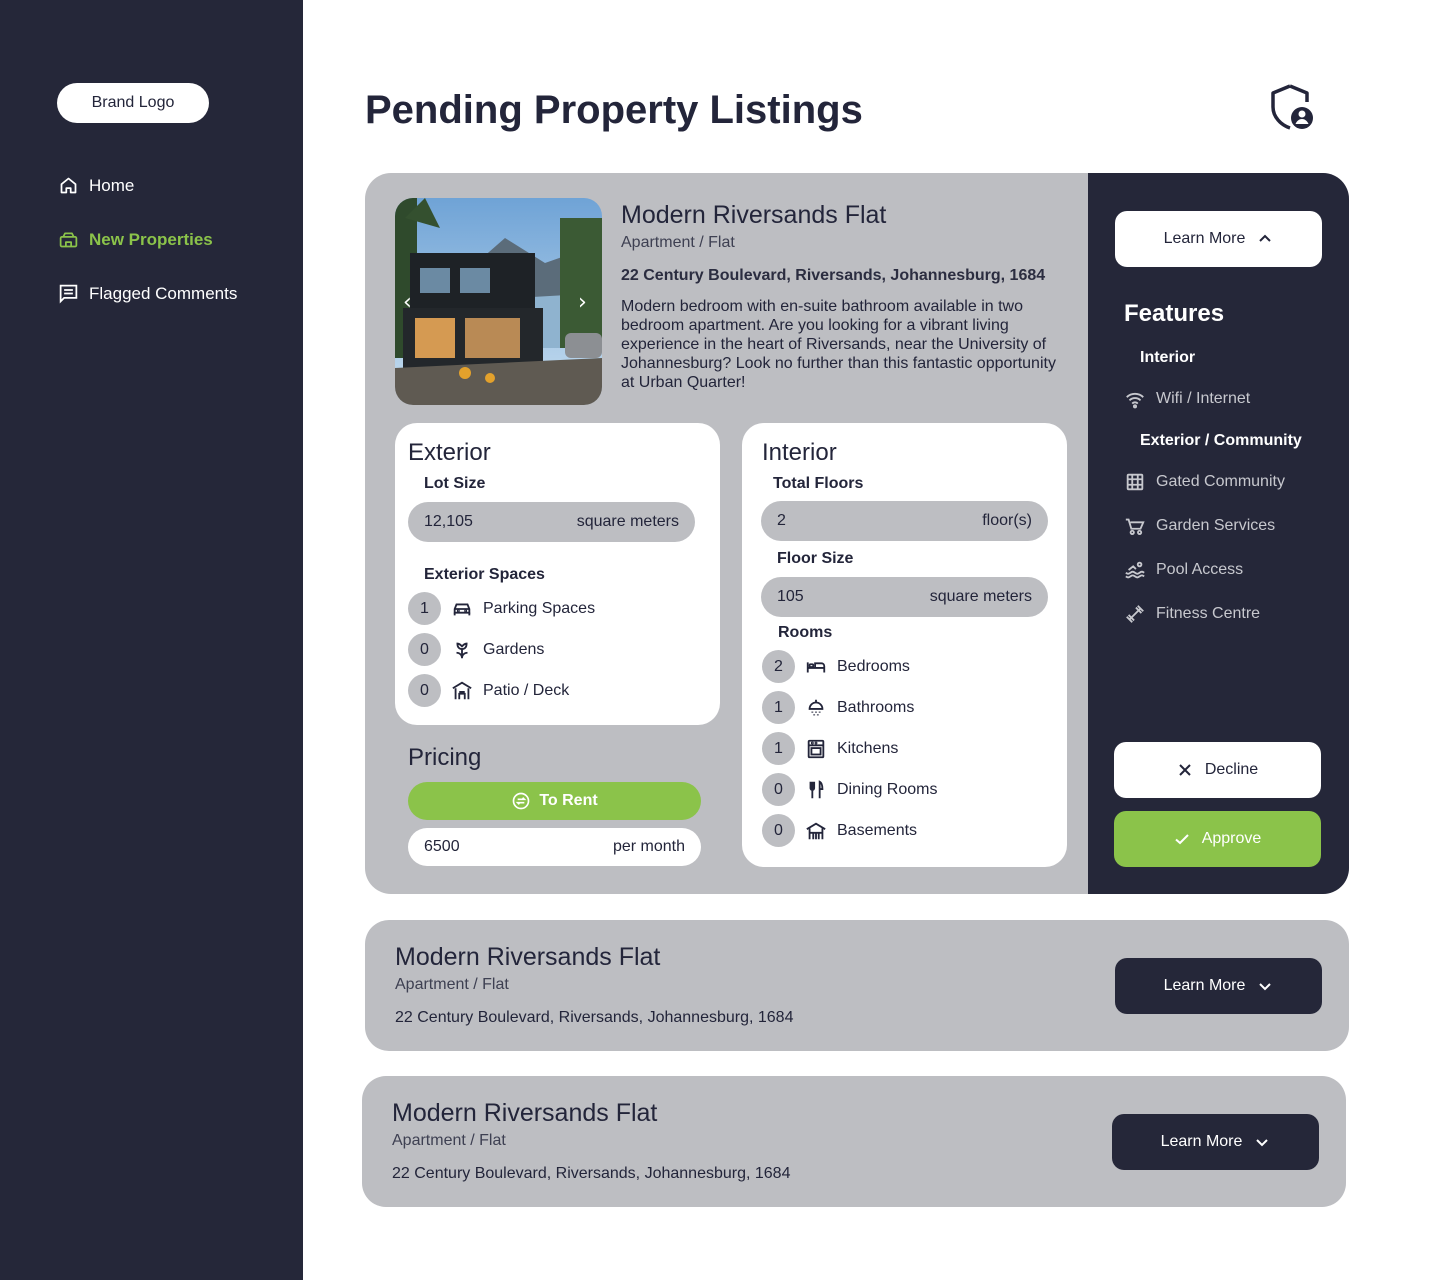  Describe the element at coordinates (876, 707) in the screenshot. I see `room-label: Bathrooms` at that location.